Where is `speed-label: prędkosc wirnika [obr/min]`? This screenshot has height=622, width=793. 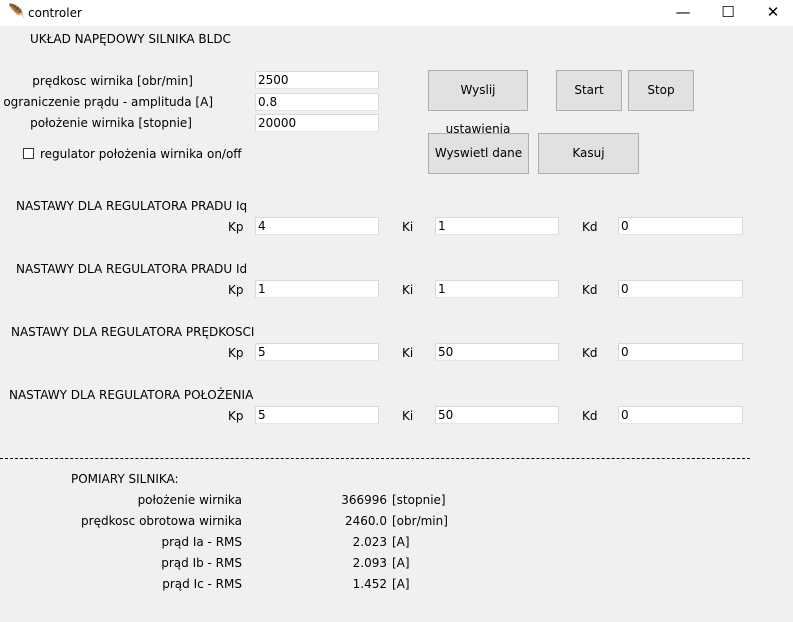
speed-label: prędkosc wirnika [obr/min] is located at coordinates (112, 81).